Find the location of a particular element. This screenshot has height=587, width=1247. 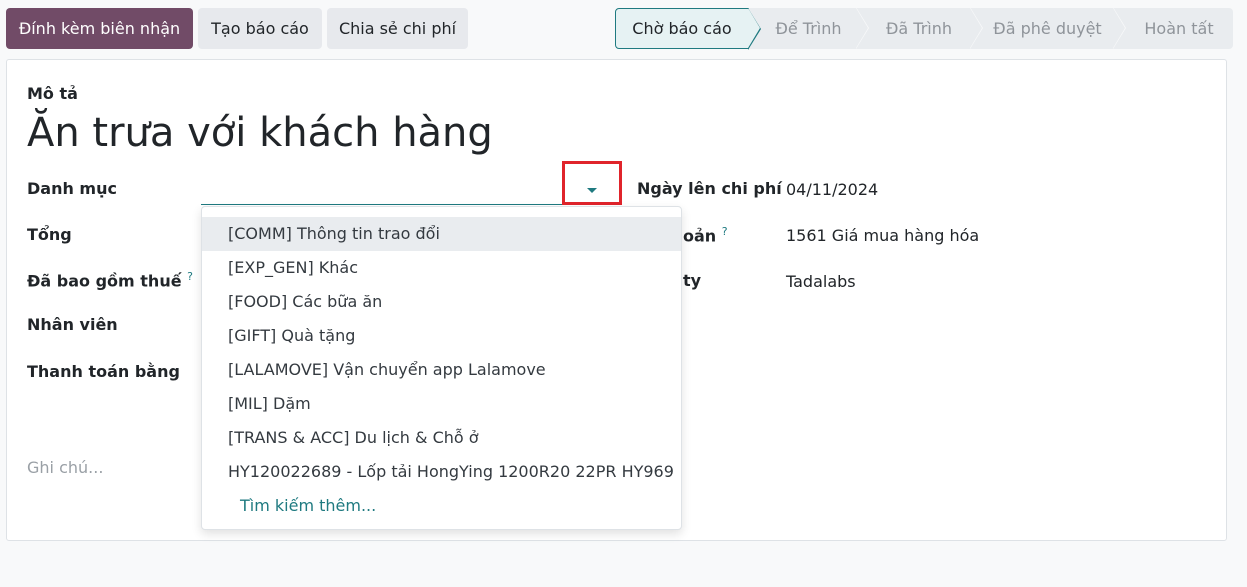

dropdown-option: [EXP_GEN] Khác is located at coordinates (441, 268).